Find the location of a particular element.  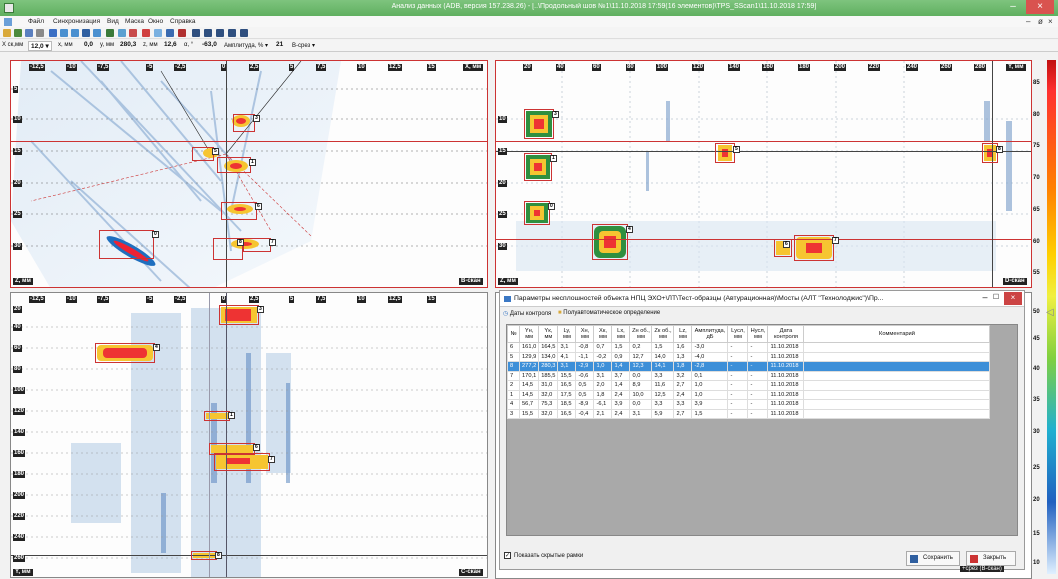

zoom-icon is located at coordinates (64, 33).